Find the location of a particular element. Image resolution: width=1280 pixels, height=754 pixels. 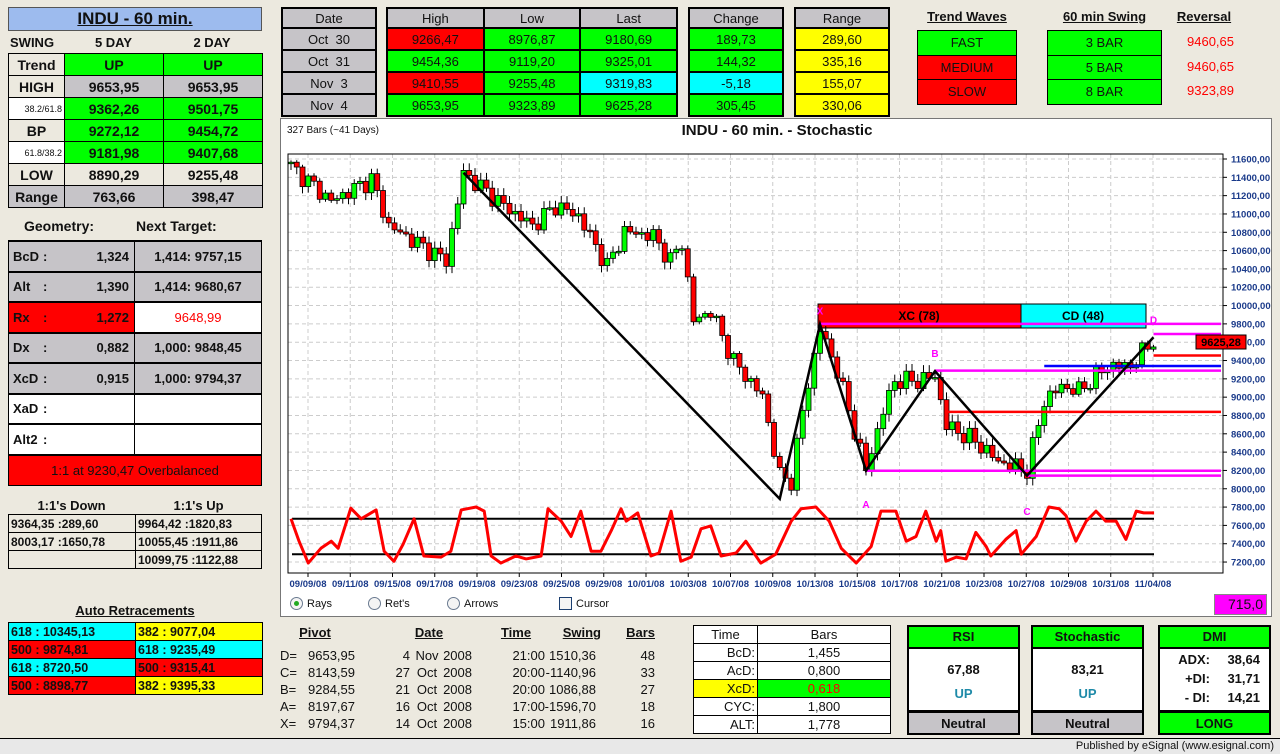

pivot-cell: 9794,37 is located at coordinates (331, 723).